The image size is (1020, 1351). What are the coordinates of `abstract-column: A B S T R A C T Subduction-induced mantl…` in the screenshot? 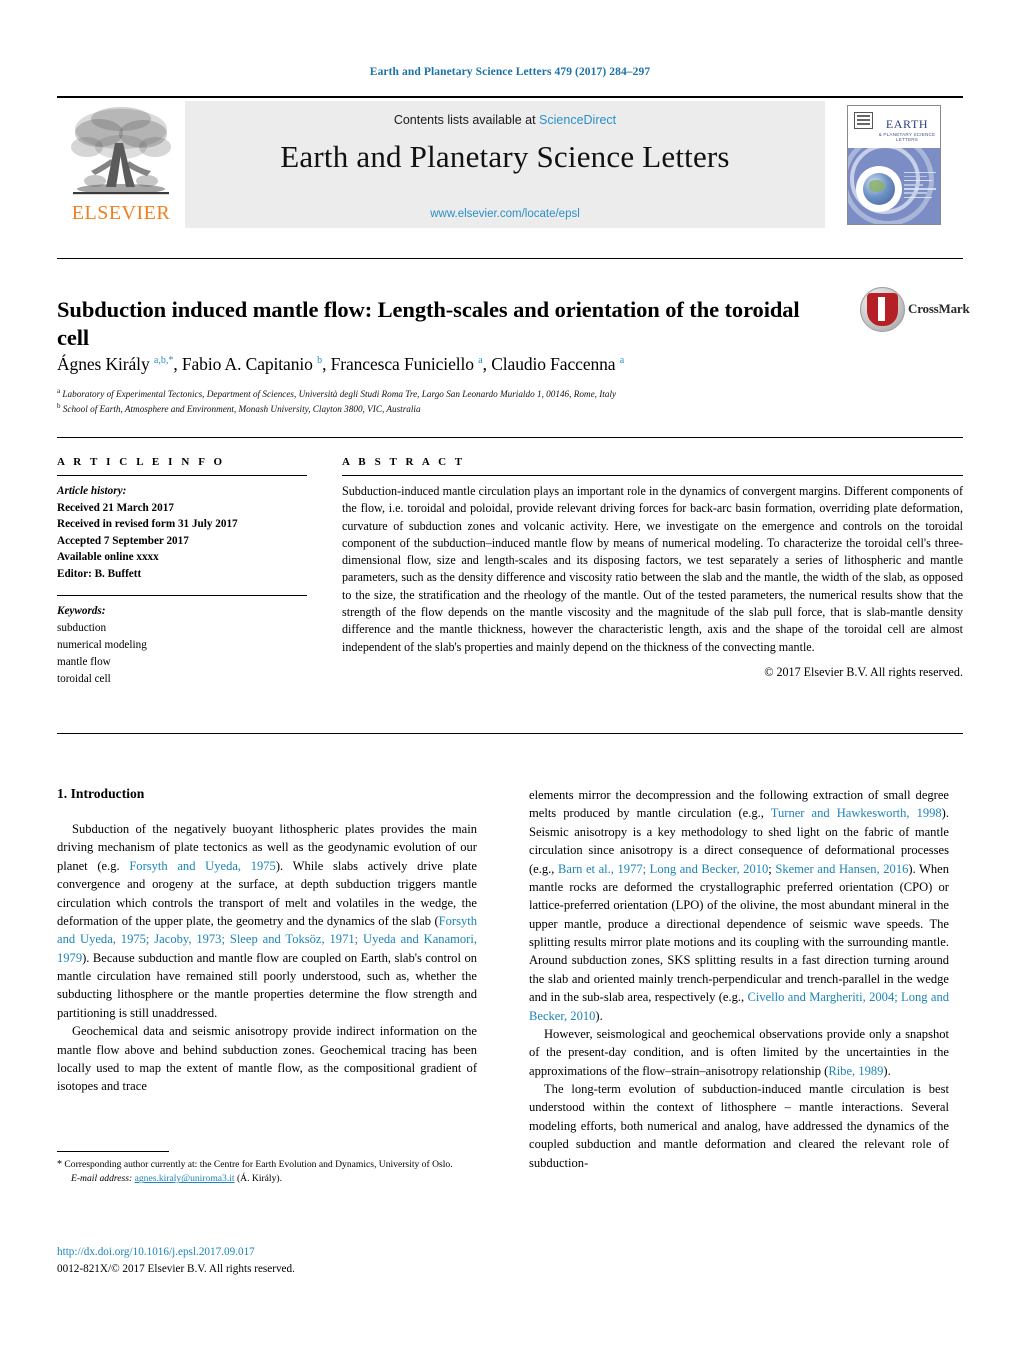 It's located at (652, 568).